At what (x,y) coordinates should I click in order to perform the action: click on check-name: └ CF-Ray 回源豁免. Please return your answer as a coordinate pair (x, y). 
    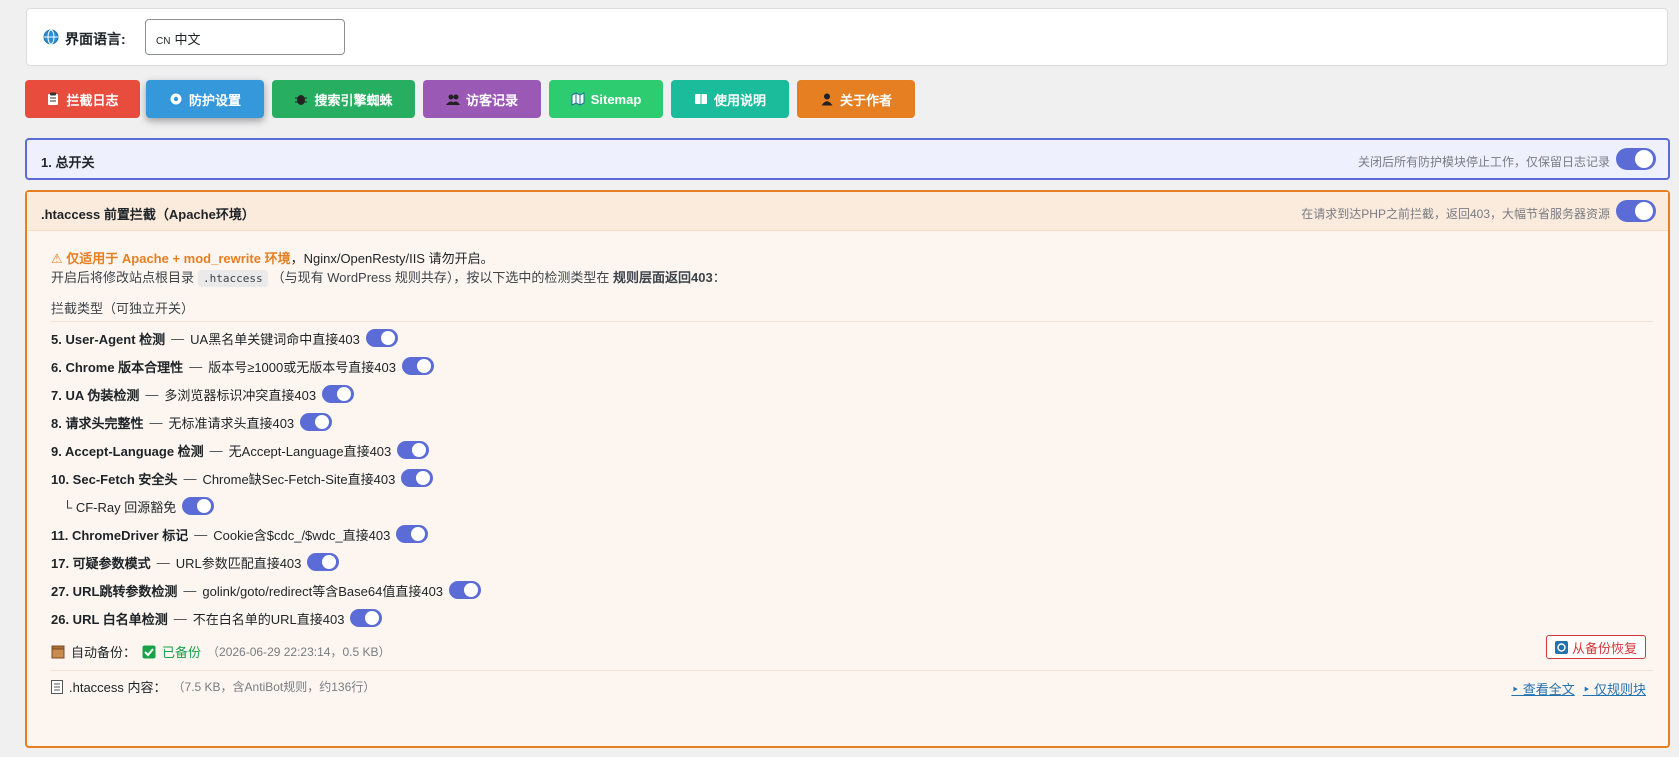
    Looking at the image, I should click on (120, 507).